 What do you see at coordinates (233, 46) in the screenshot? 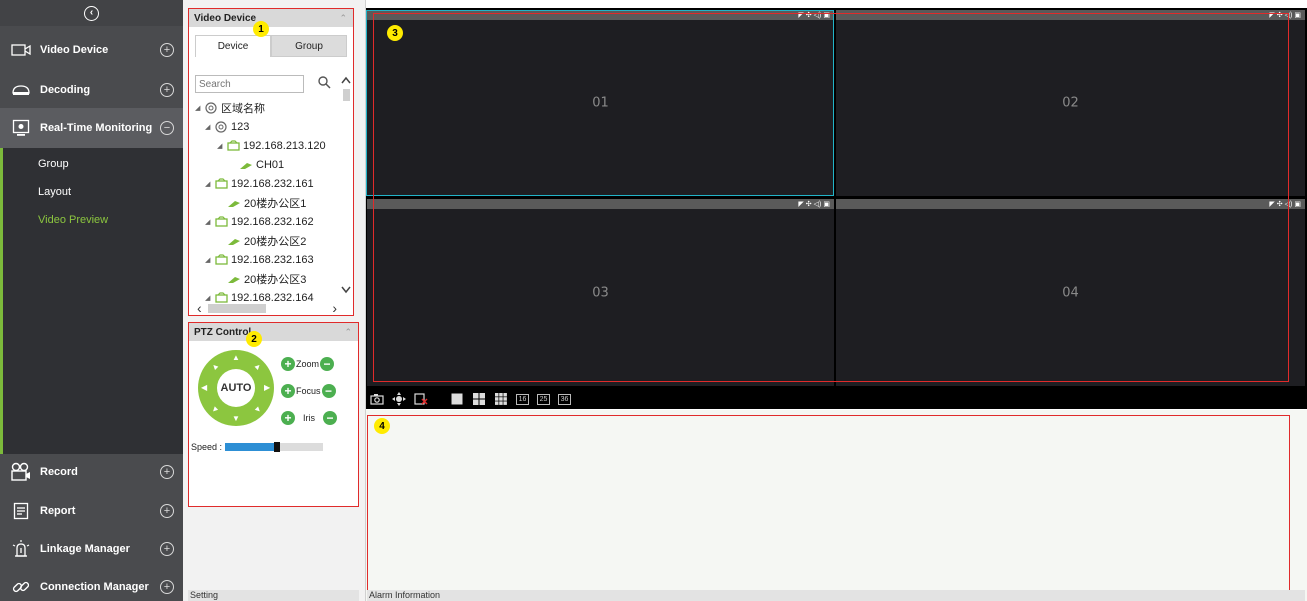
I see `tab-device: Device` at bounding box center [233, 46].